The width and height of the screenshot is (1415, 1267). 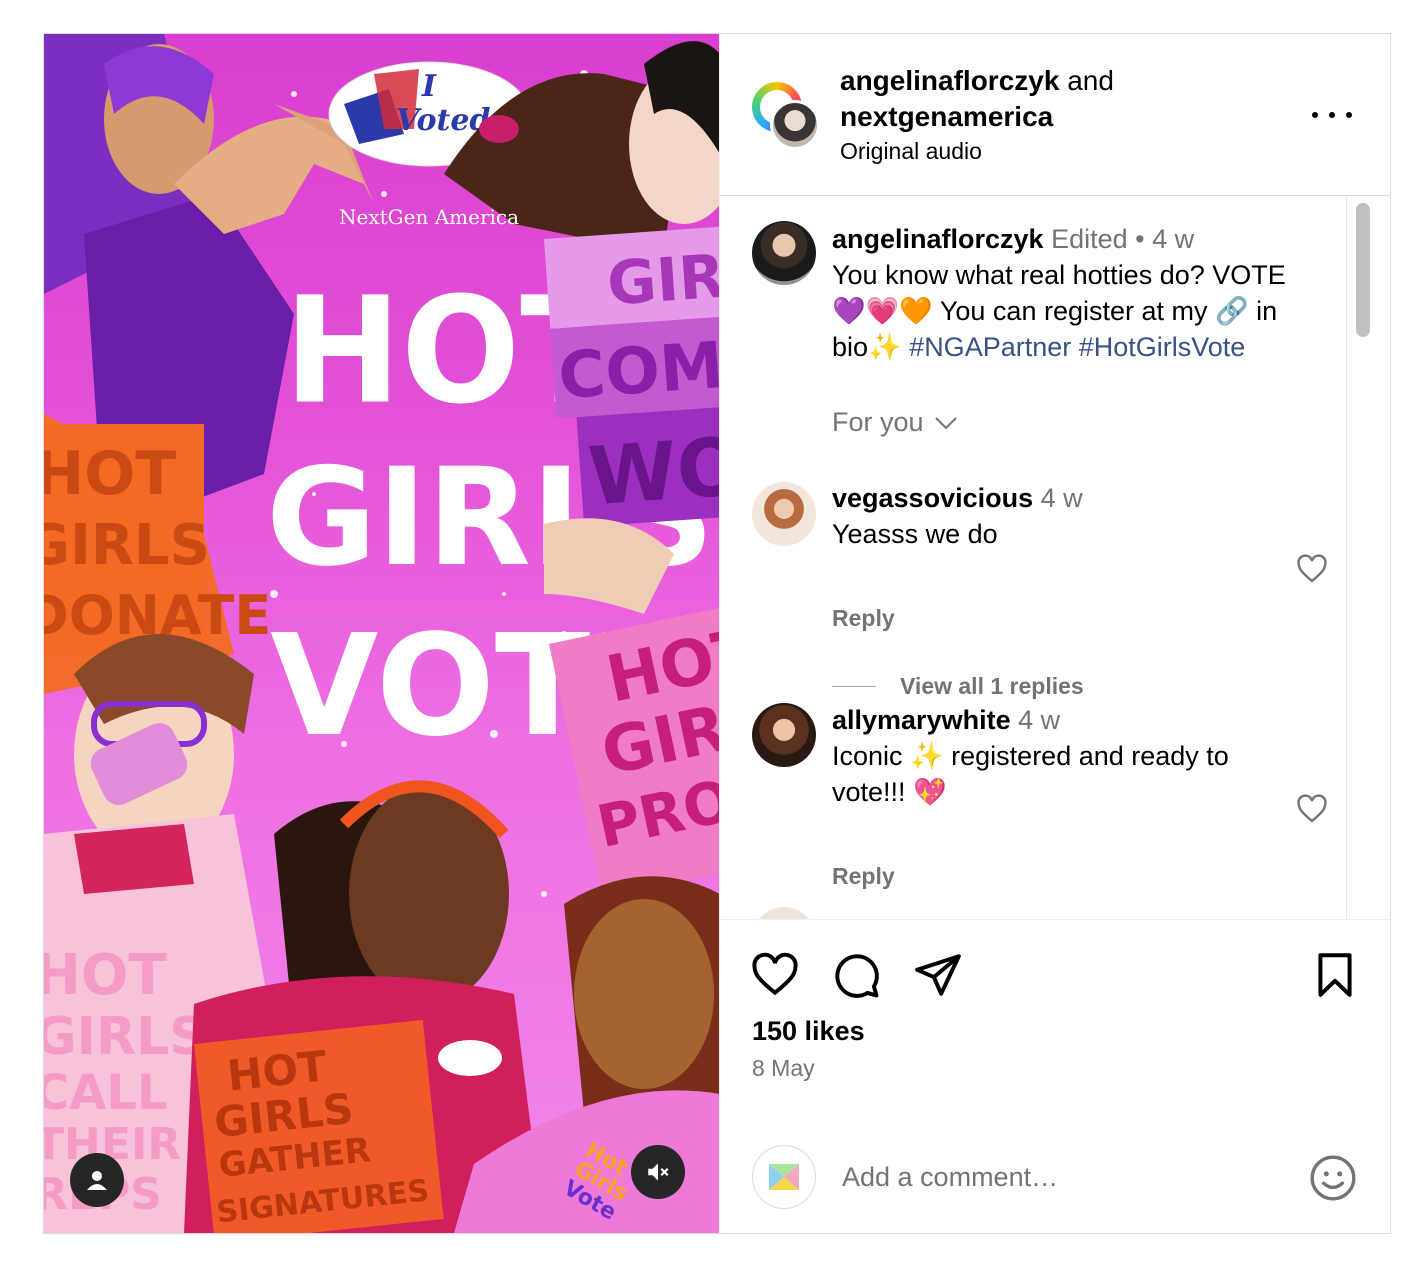 I want to click on view-replies-button: View all 1 replies, so click(x=958, y=686).